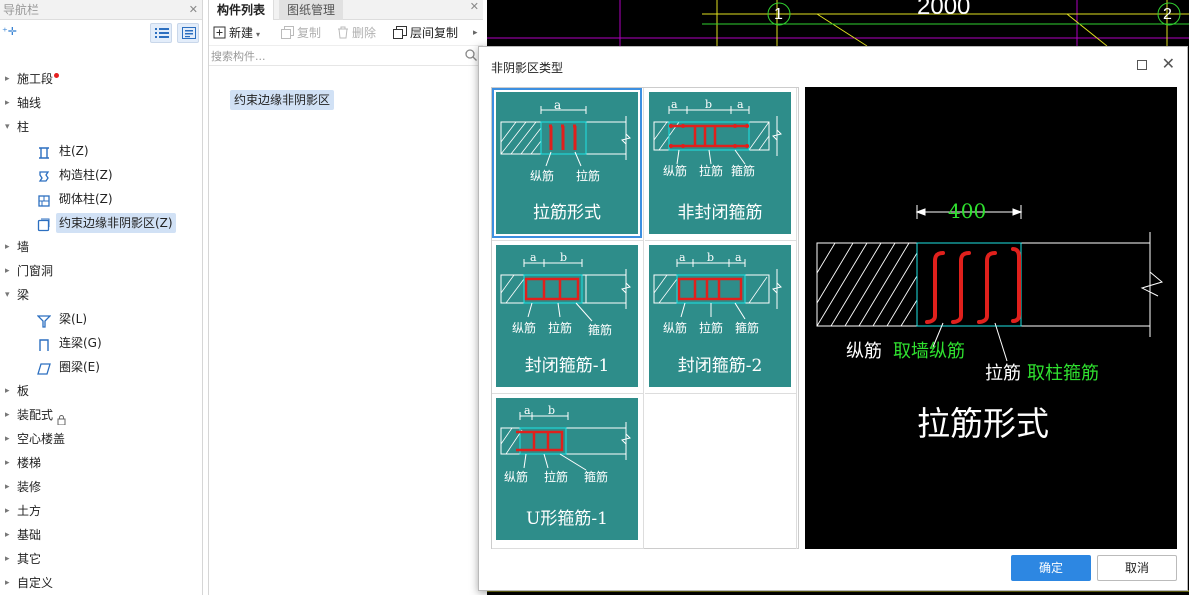 Image resolution: width=1189 pixels, height=595 pixels. Describe the element at coordinates (101, 223) in the screenshot. I see `nav-tree-item: 约束边缘非阴影区(Z)` at that location.